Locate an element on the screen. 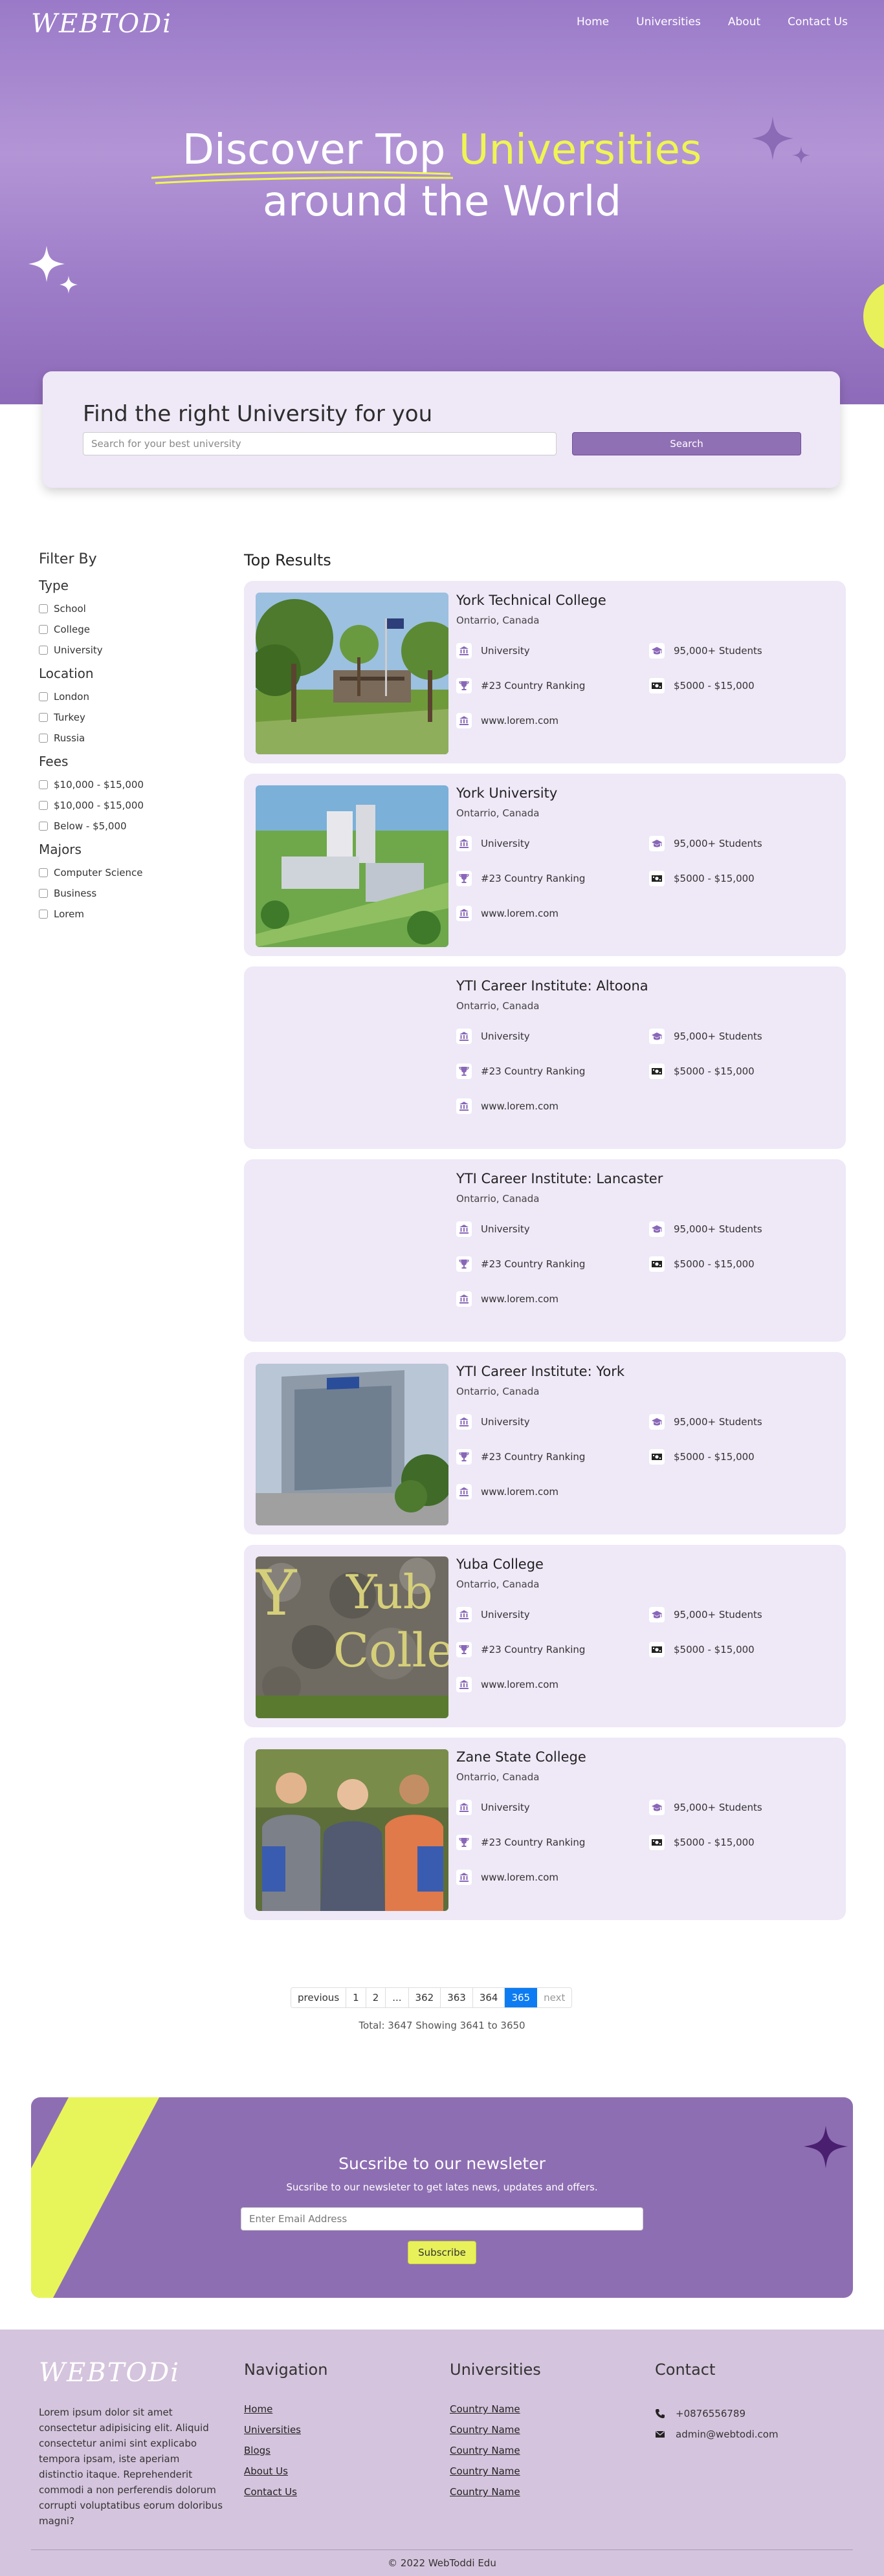 The height and width of the screenshot is (2576, 884). footer-logo: WEBTODi is located at coordinates (109, 2373).